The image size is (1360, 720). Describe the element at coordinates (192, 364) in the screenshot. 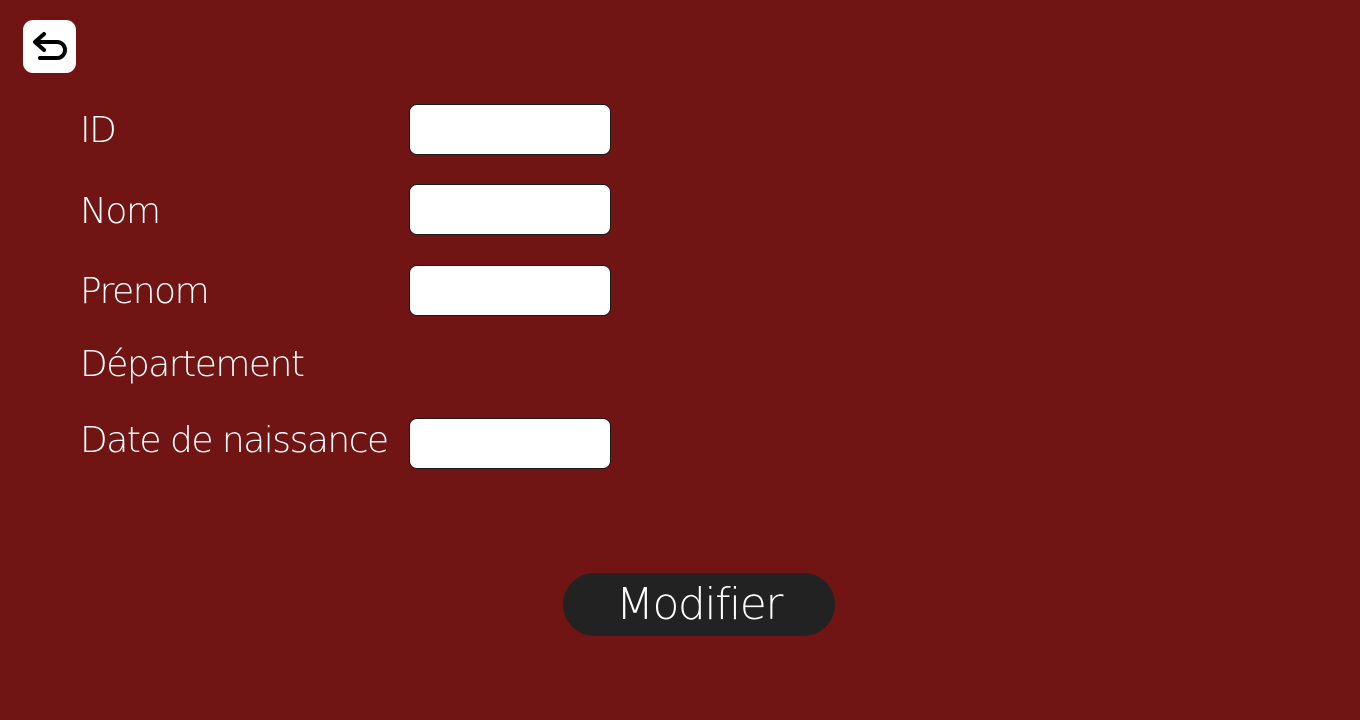

I see `departement-label: Département` at that location.